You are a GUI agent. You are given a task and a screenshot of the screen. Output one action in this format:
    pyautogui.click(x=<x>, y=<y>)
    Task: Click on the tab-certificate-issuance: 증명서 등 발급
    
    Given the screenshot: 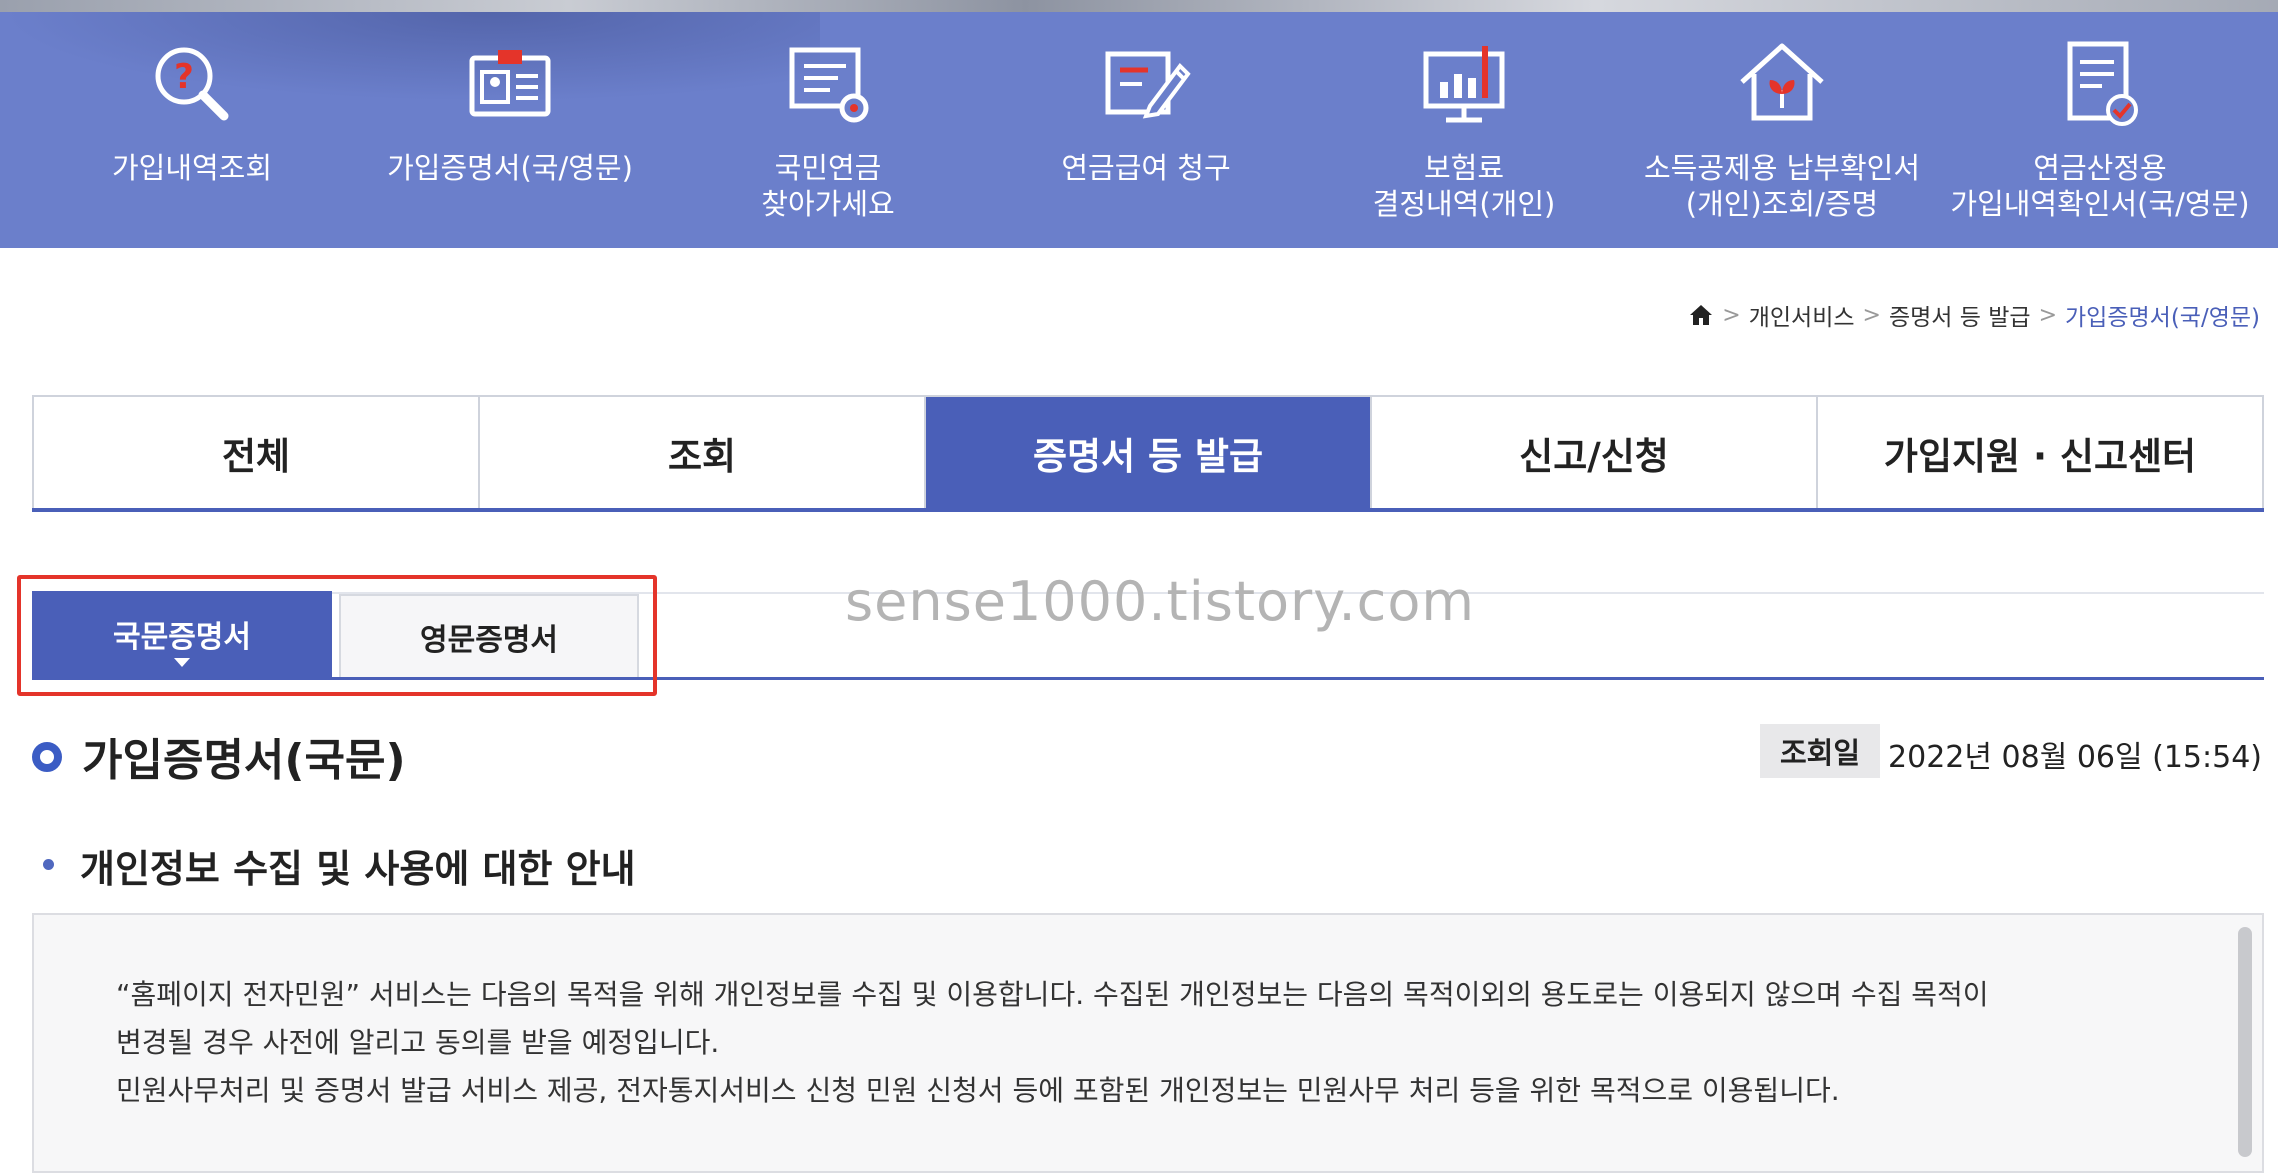 What is the action you would take?
    pyautogui.click(x=1149, y=452)
    